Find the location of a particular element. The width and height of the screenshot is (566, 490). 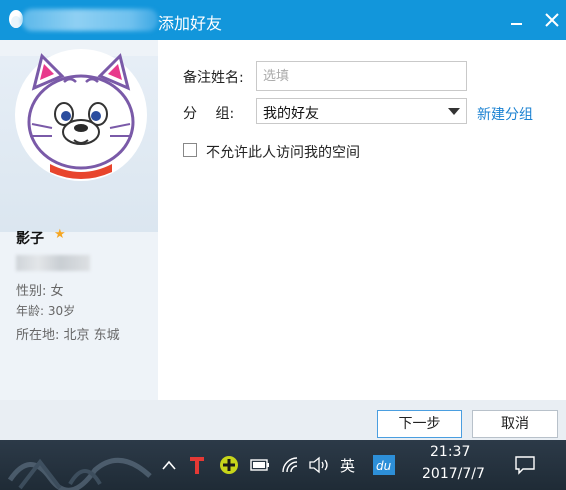

profile-gender: 性别: 女 is located at coordinates (40, 291).